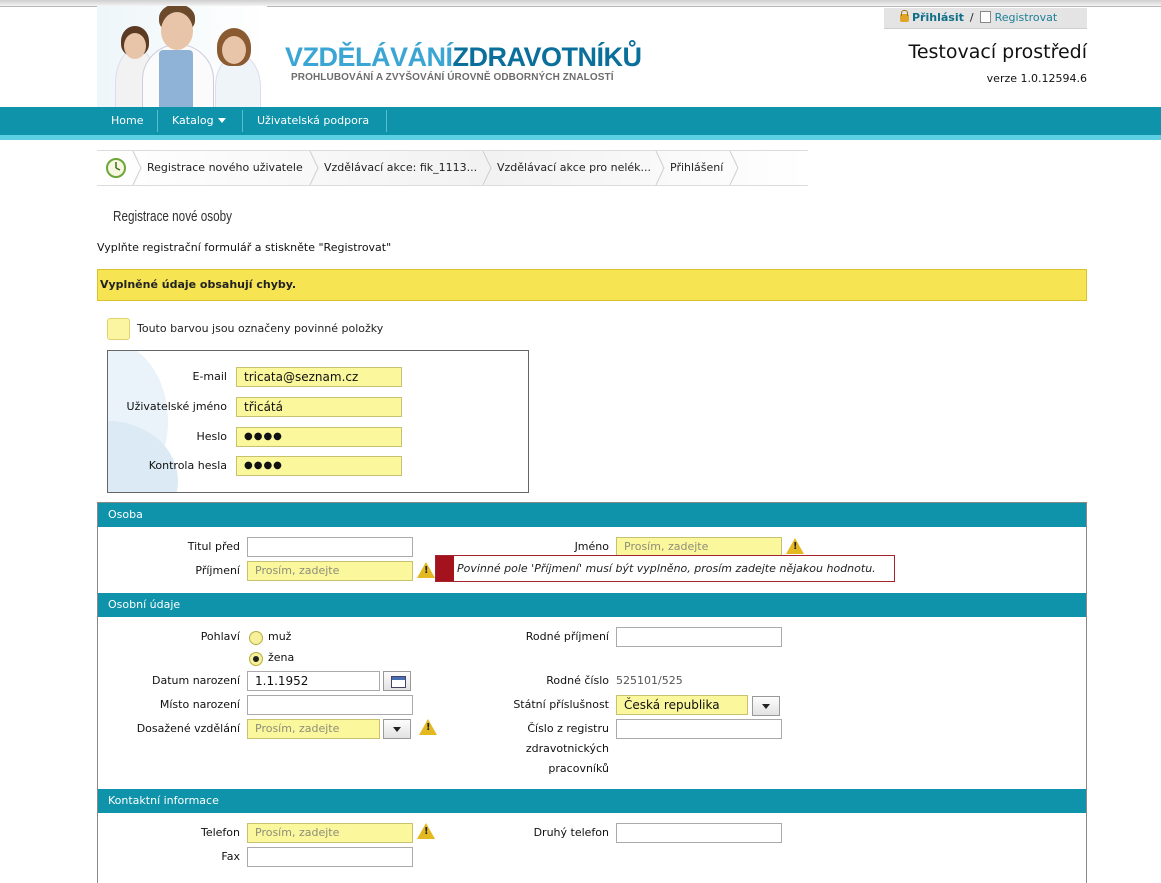  I want to click on maiden-name-field, so click(699, 637).